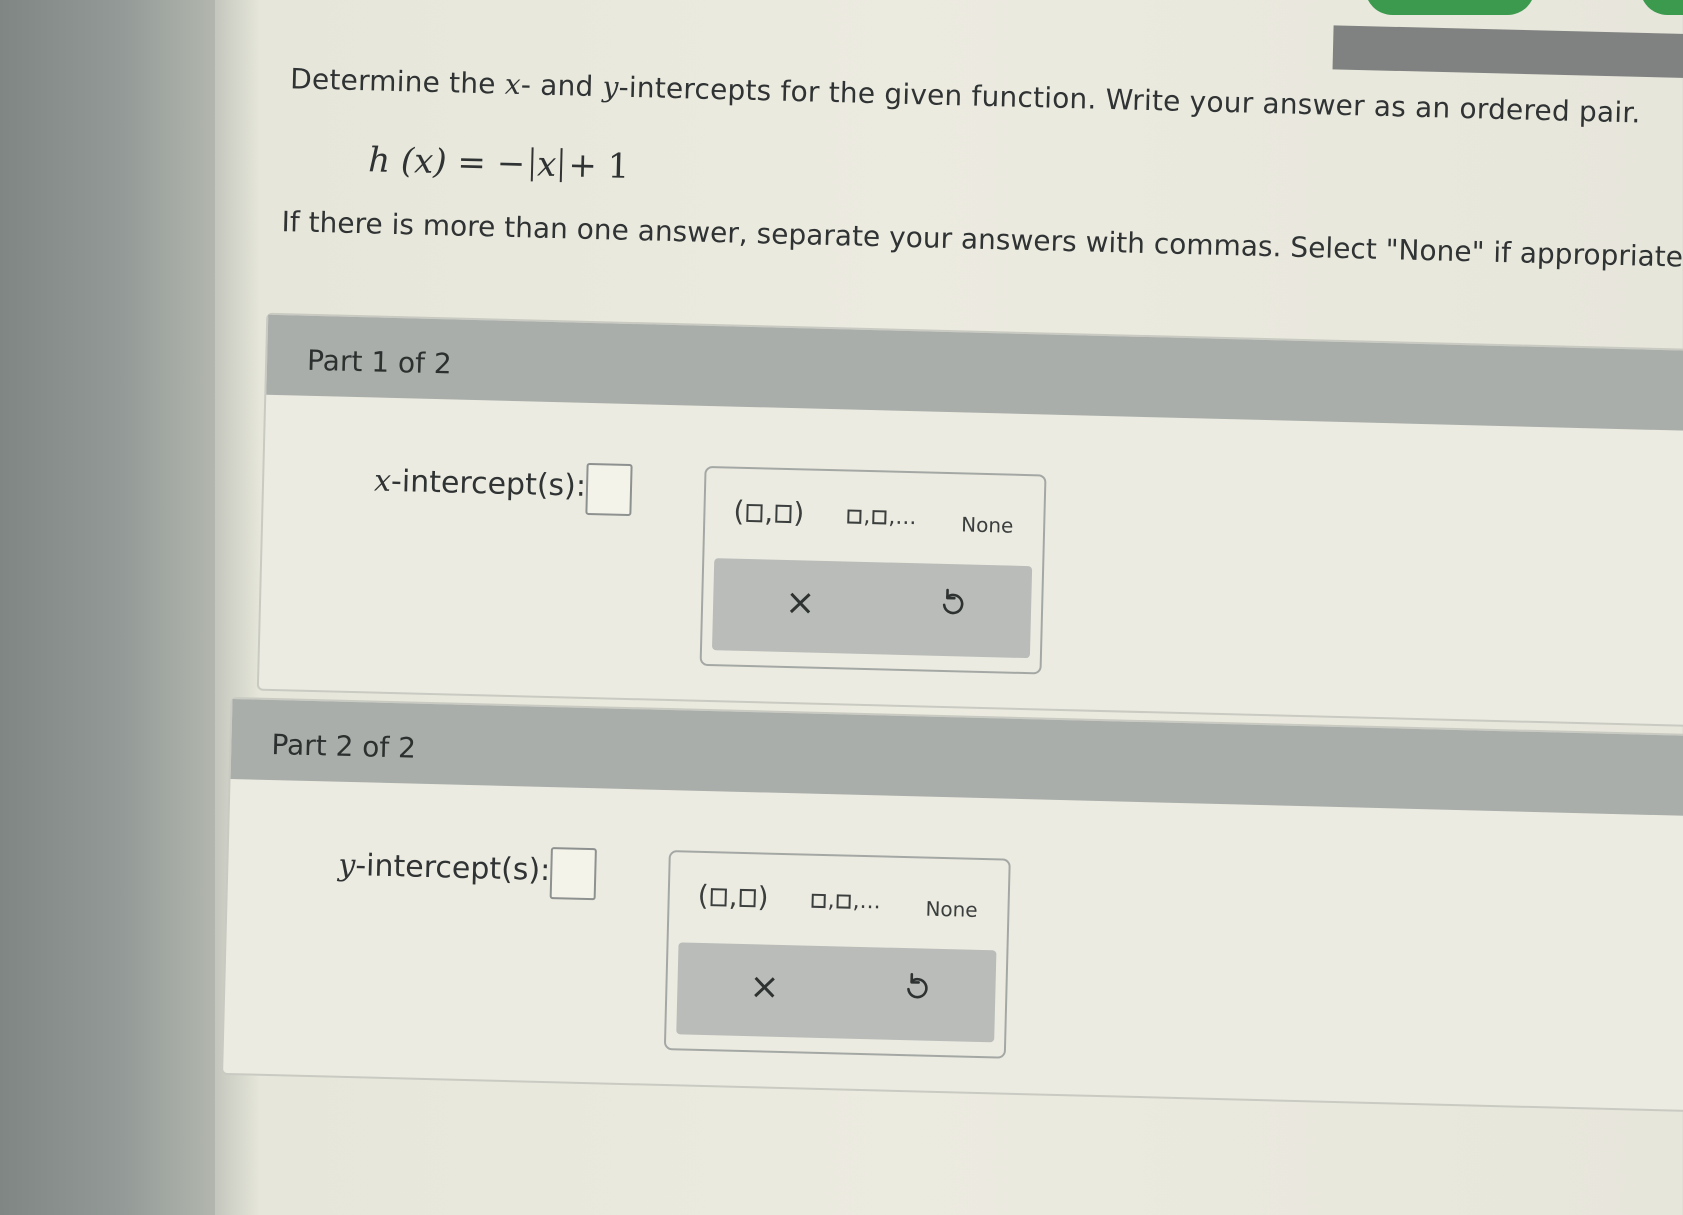 The width and height of the screenshot is (1683, 1215). Describe the element at coordinates (498, 163) in the screenshot. I see `function-formula: h (x) = − x + 1` at that location.